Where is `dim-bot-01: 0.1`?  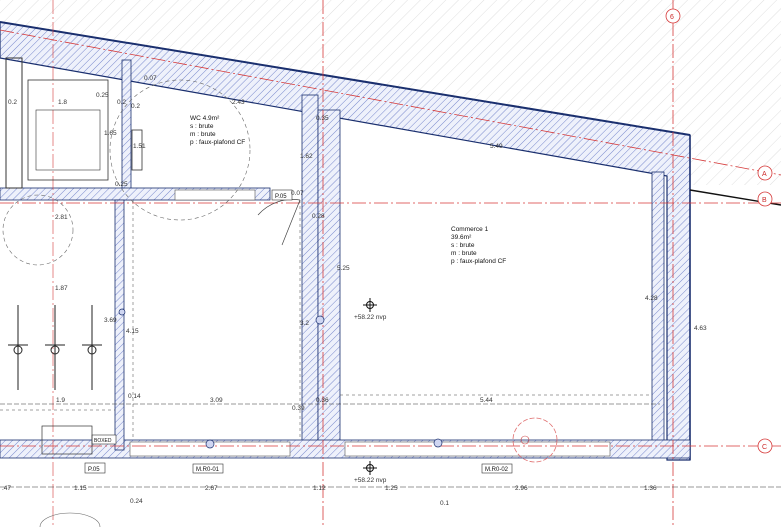 dim-bot-01: 0.1 is located at coordinates (444, 503).